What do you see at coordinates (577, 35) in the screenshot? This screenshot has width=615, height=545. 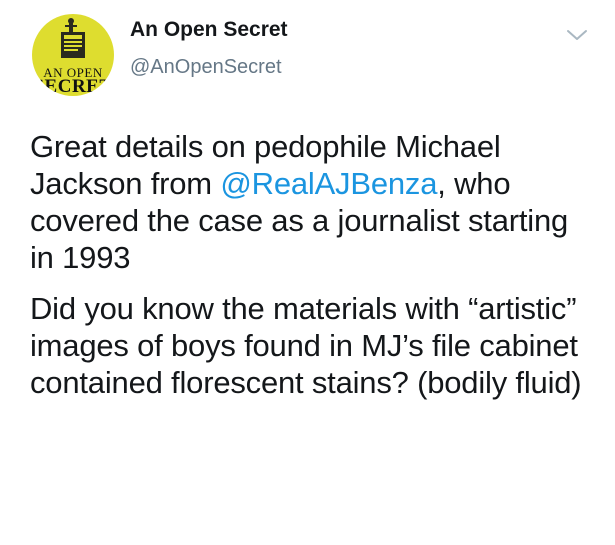 I see `chevron-down-icon` at bounding box center [577, 35].